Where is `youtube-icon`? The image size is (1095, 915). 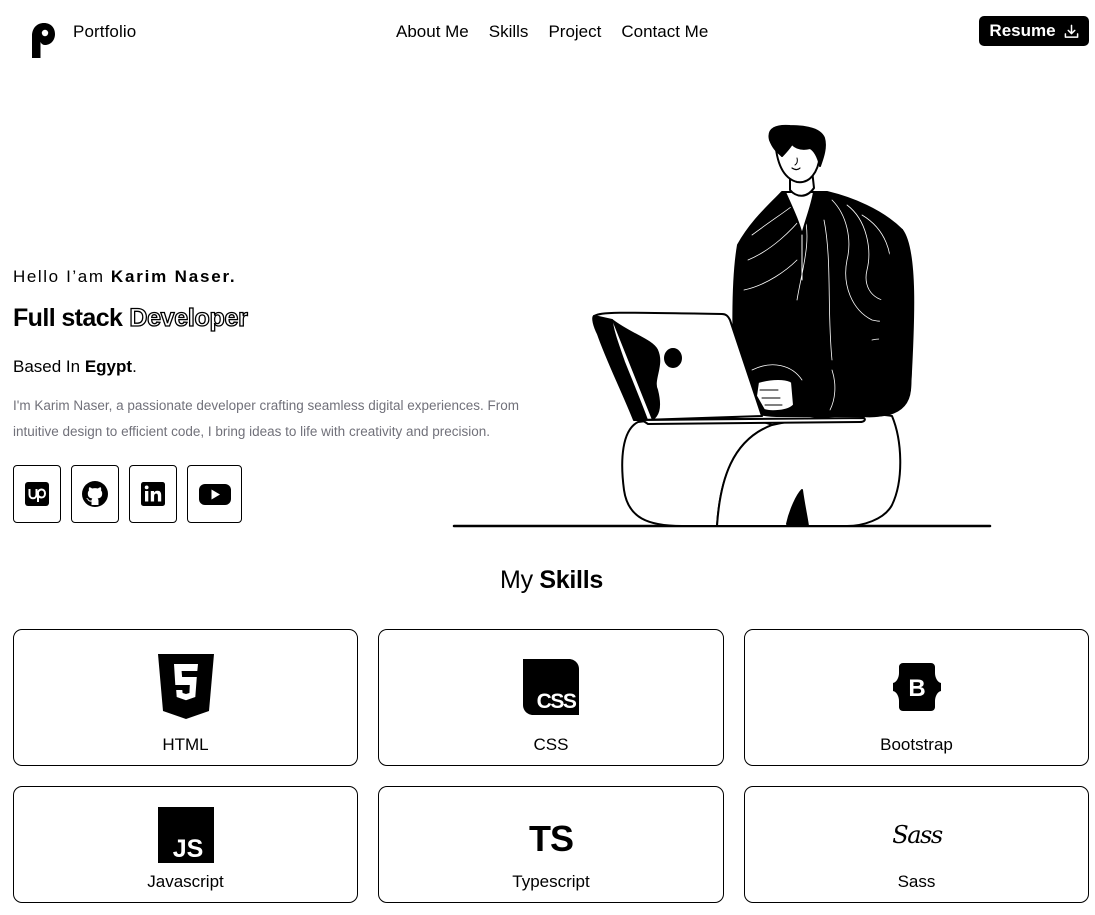 youtube-icon is located at coordinates (214, 494).